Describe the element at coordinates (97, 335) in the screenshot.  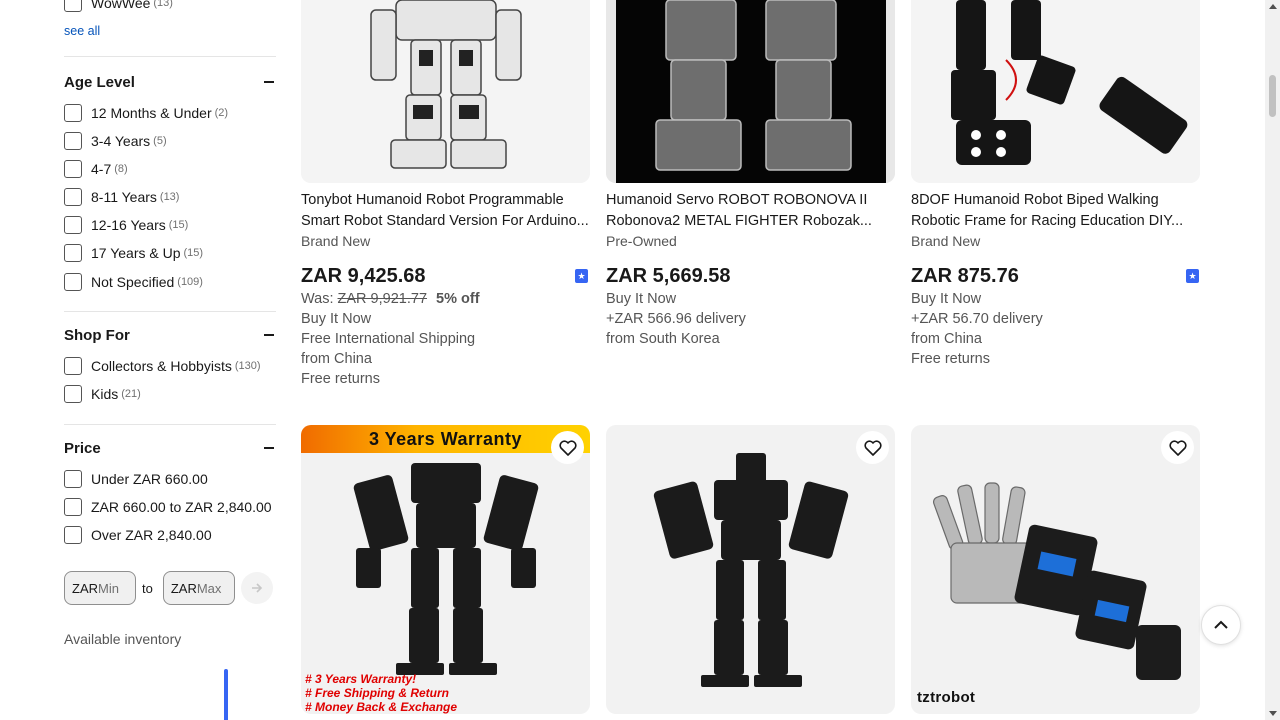
I see `shop-for-title: Shop For` at that location.